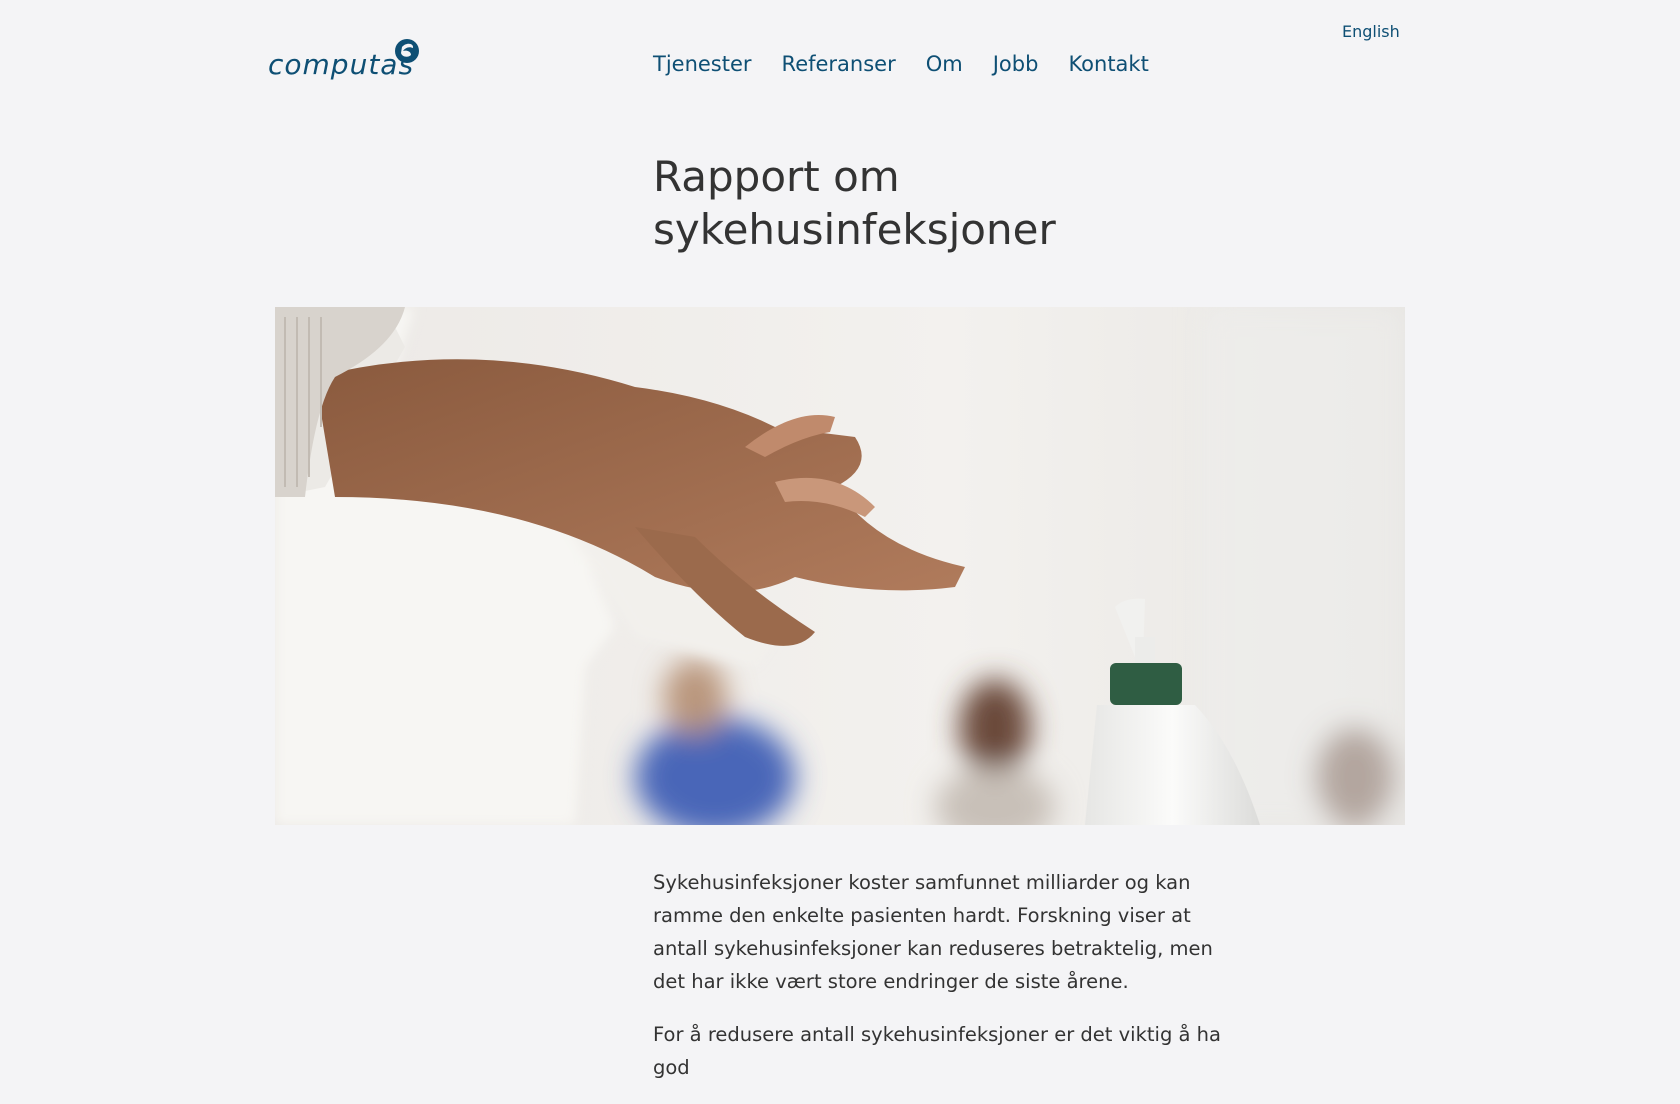 The height and width of the screenshot is (1104, 1680). I want to click on nav-item-om: Om, so click(944, 64).